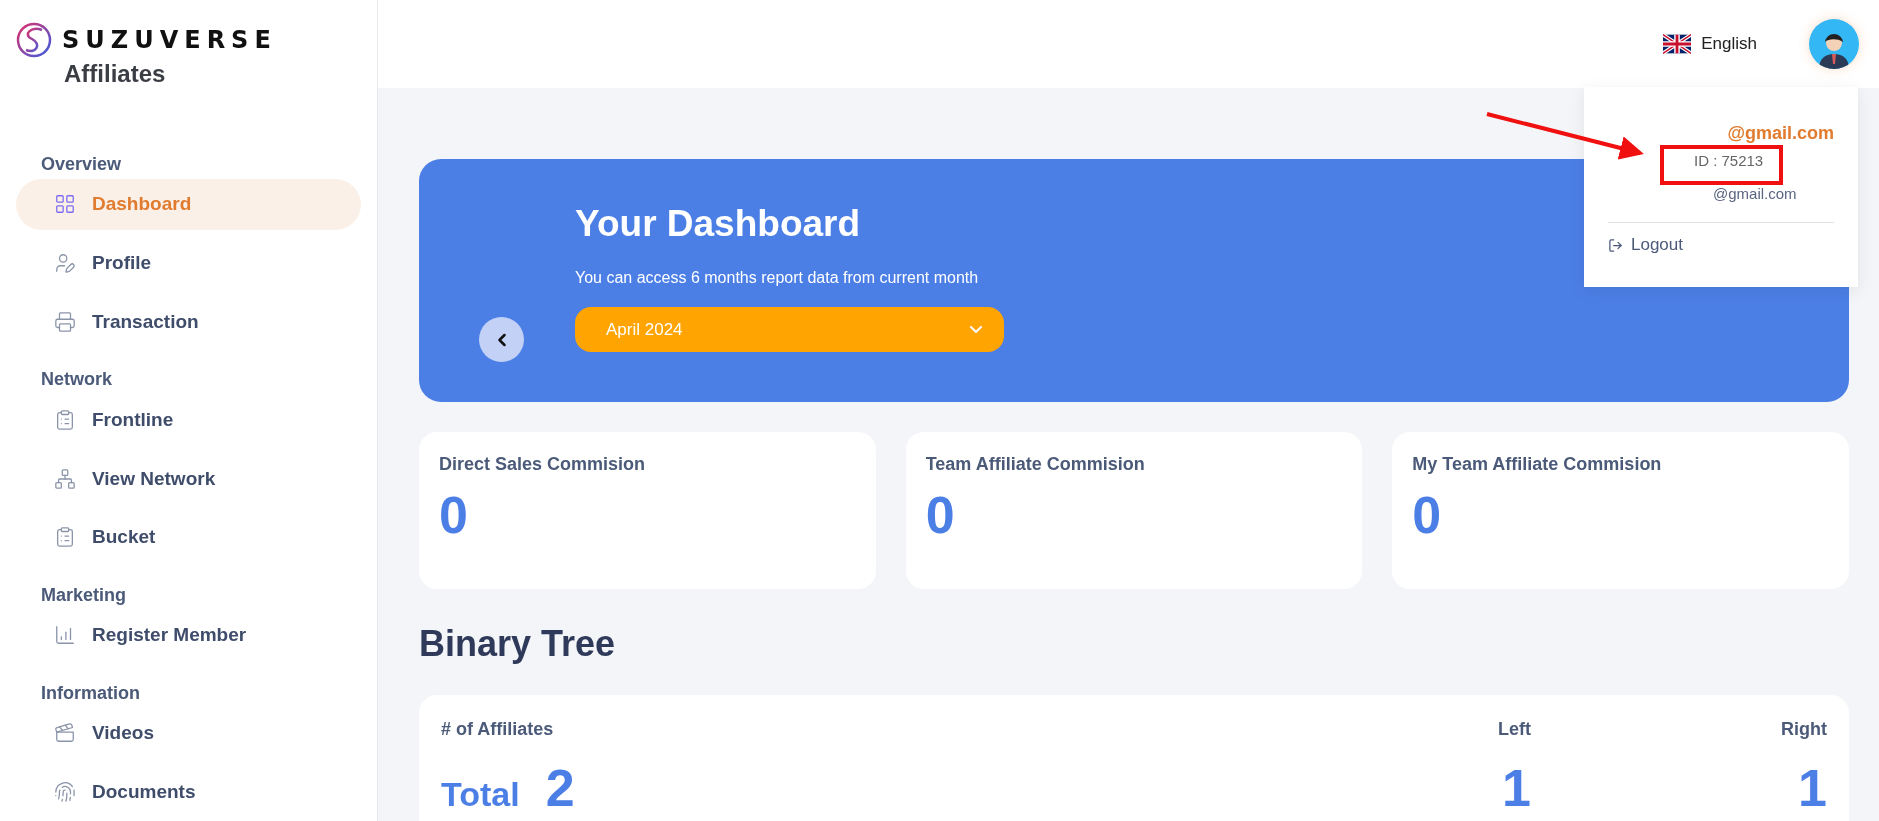 The width and height of the screenshot is (1879, 821). Describe the element at coordinates (34, 40) in the screenshot. I see `logo-icon` at that location.